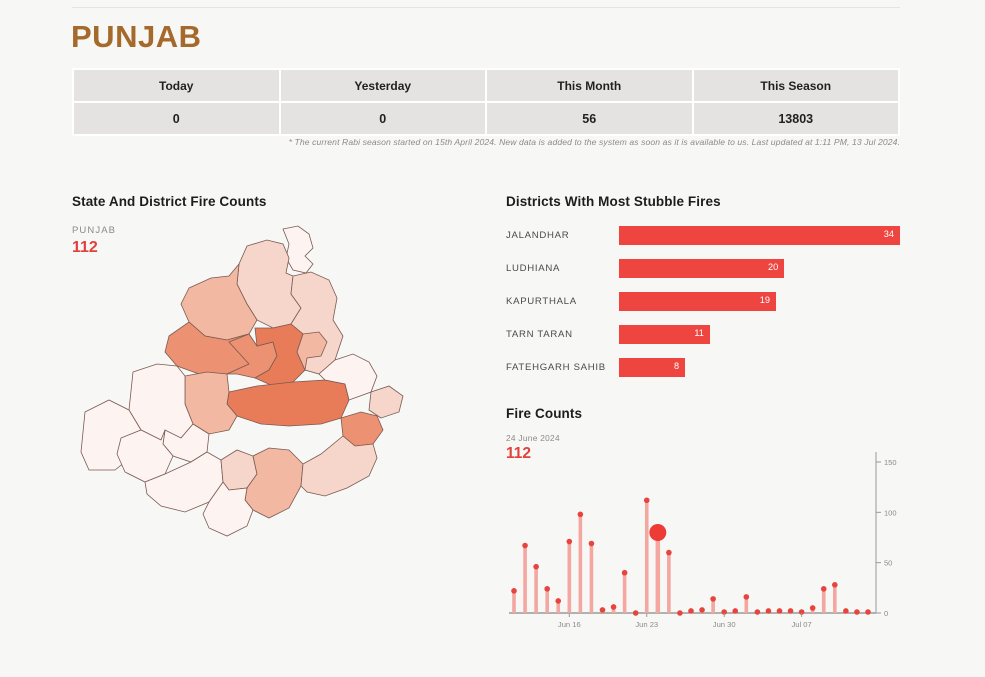 The height and width of the screenshot is (677, 985). What do you see at coordinates (589, 118) in the screenshot?
I see `value-this-month: 56` at bounding box center [589, 118].